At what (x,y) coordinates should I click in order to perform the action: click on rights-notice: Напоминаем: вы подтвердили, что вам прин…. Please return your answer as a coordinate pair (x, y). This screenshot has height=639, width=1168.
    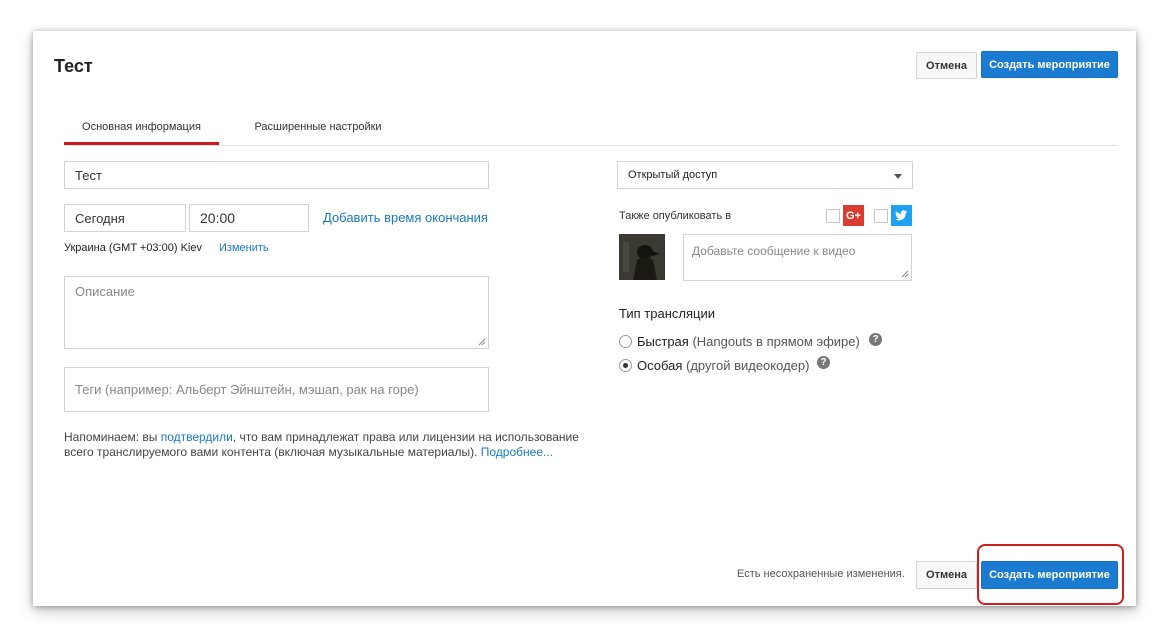
    Looking at the image, I should click on (334, 445).